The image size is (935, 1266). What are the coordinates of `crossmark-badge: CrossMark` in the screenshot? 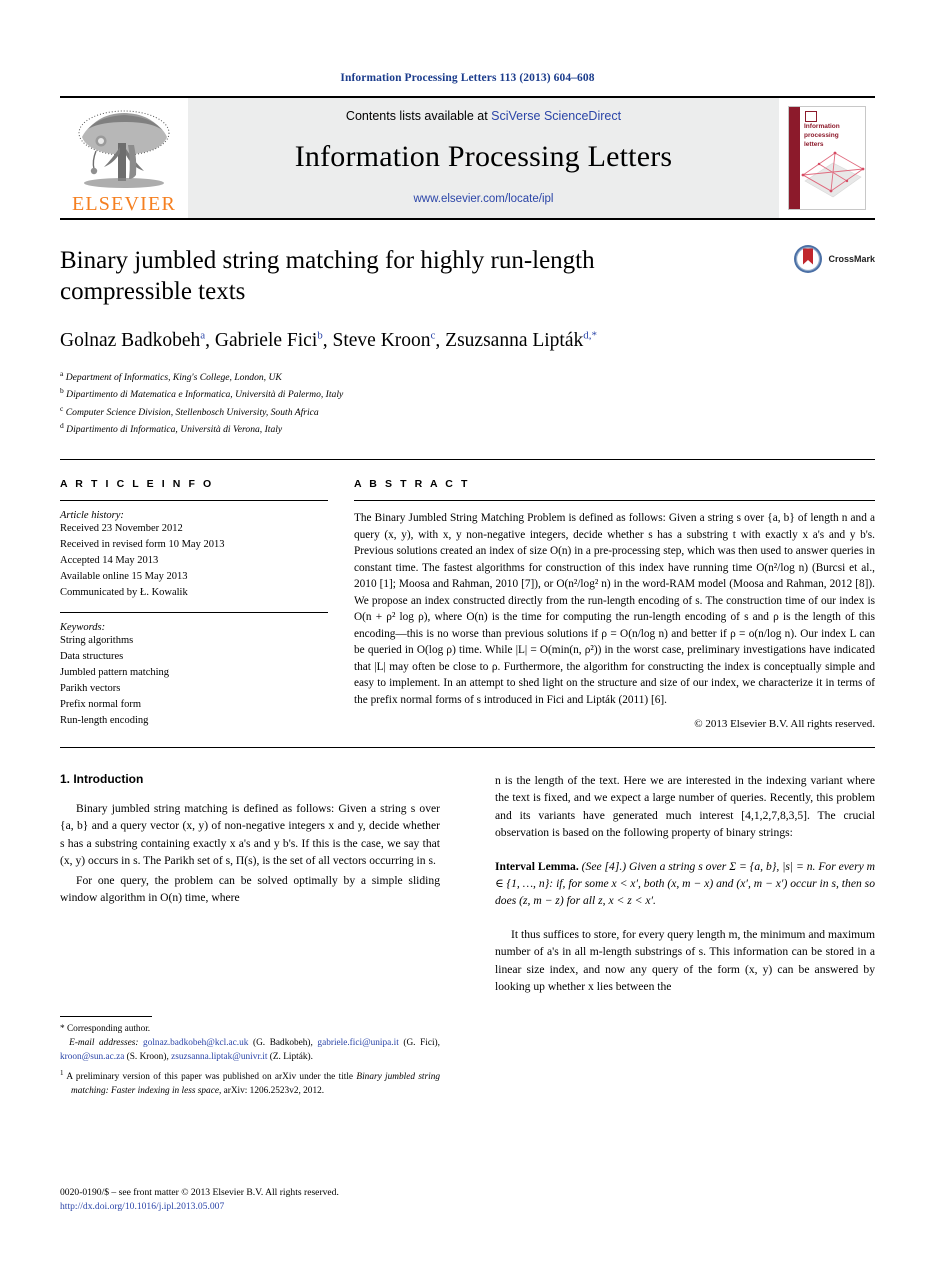 It's located at (834, 259).